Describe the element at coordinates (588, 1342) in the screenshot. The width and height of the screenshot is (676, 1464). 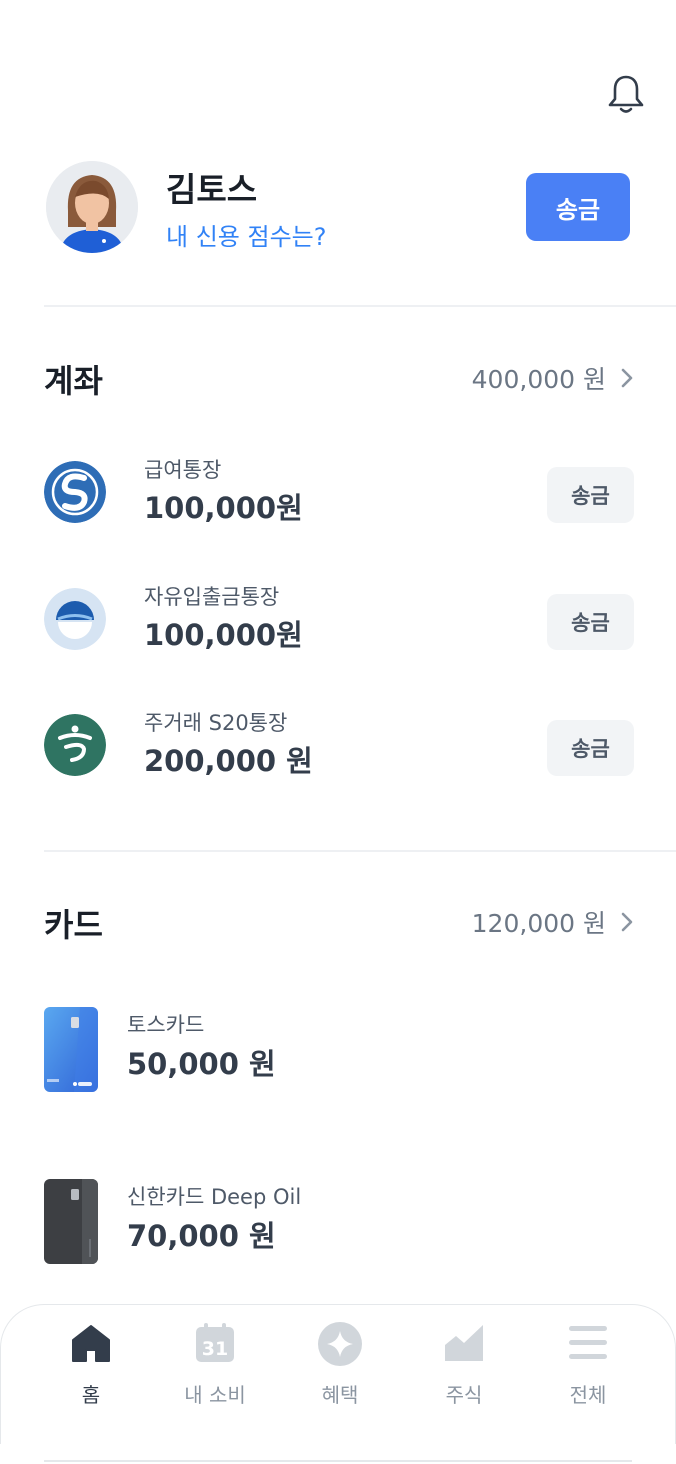
I see `menu-icon` at that location.